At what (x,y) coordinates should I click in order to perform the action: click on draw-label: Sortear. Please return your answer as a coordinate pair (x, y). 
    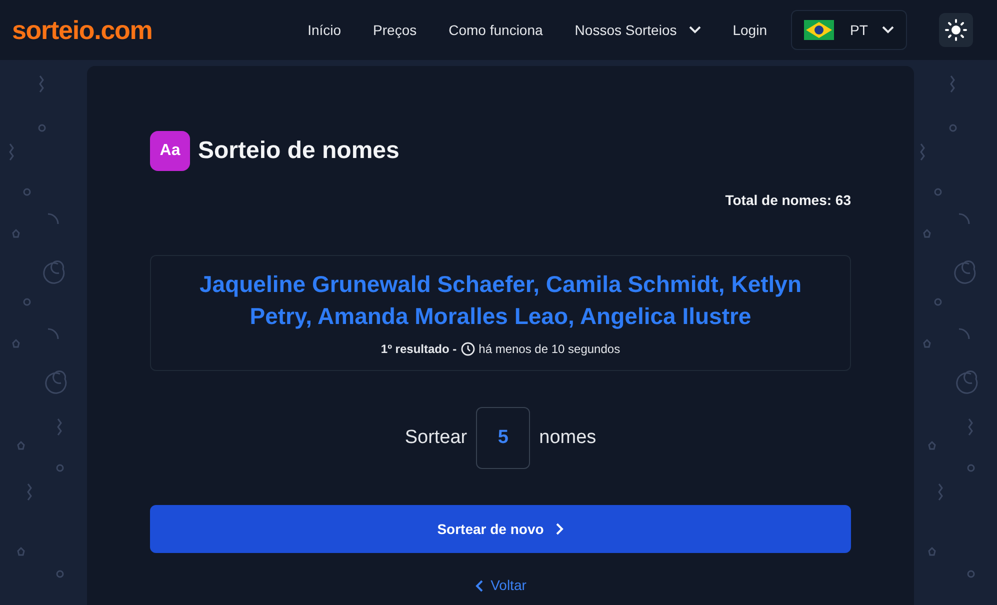
    Looking at the image, I should click on (436, 438).